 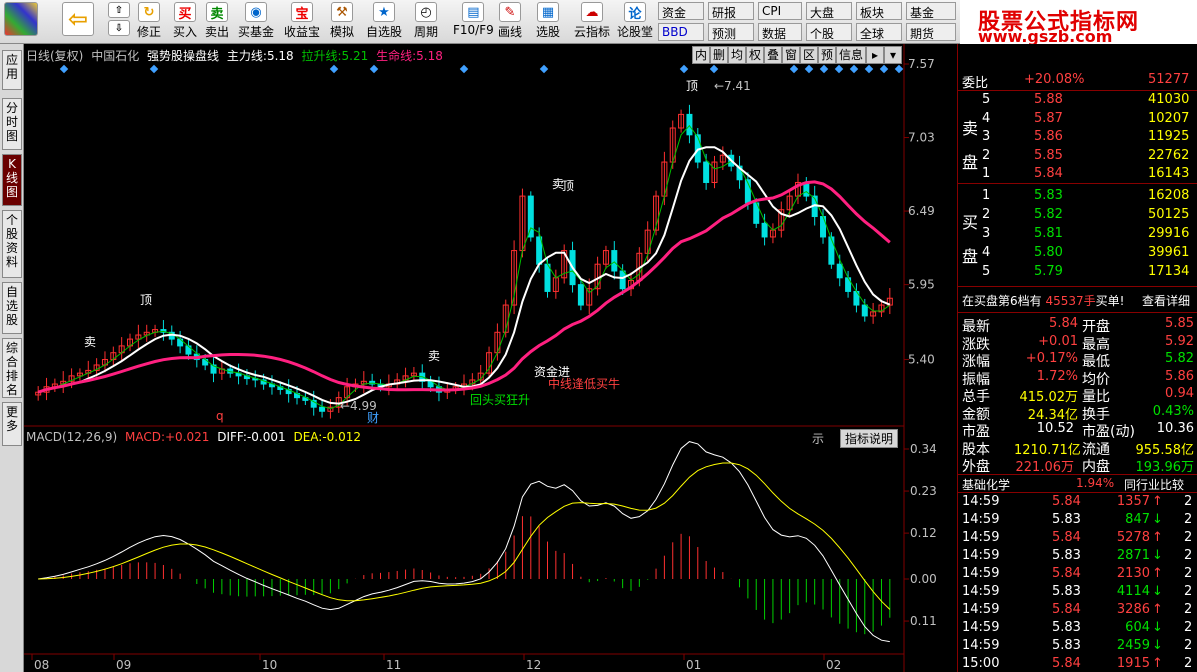 What do you see at coordinates (986, 173) in the screenshot?
I see `ask-level: 1` at bounding box center [986, 173].